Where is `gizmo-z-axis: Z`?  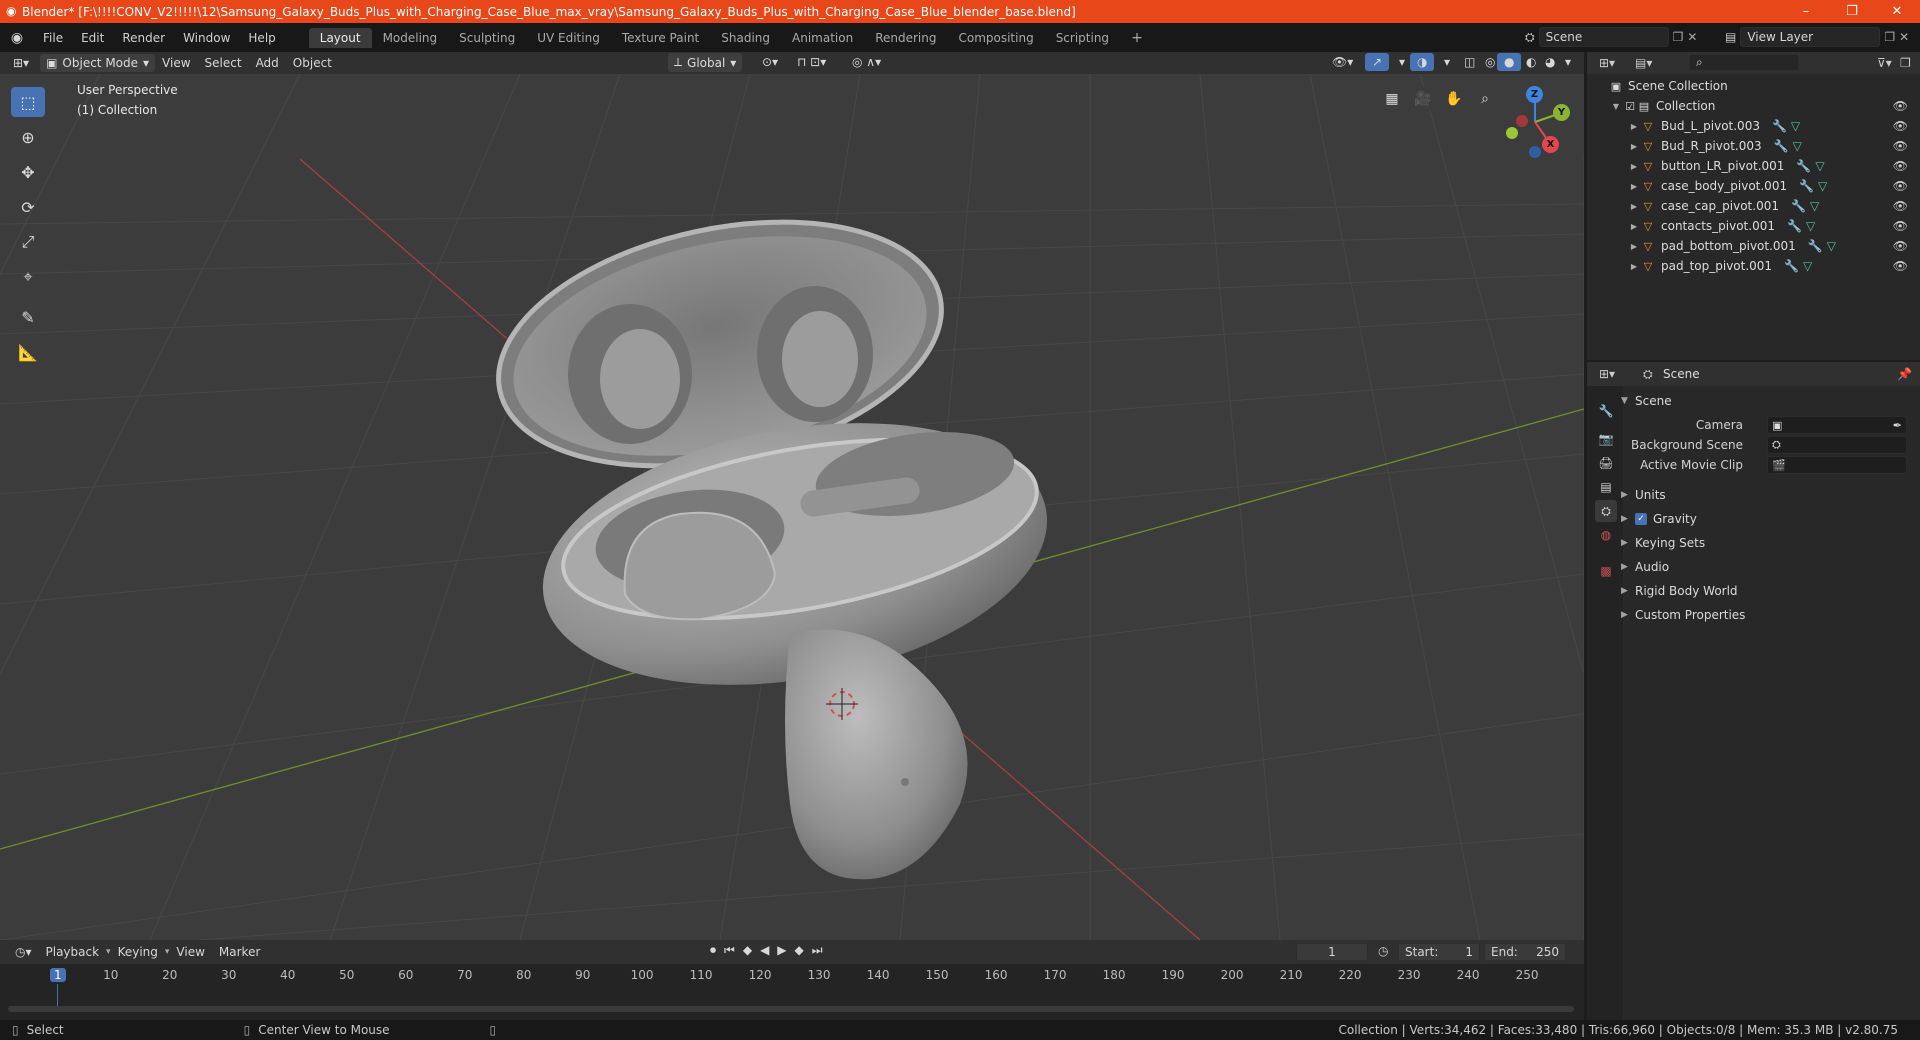
gizmo-z-axis: Z is located at coordinates (1534, 94).